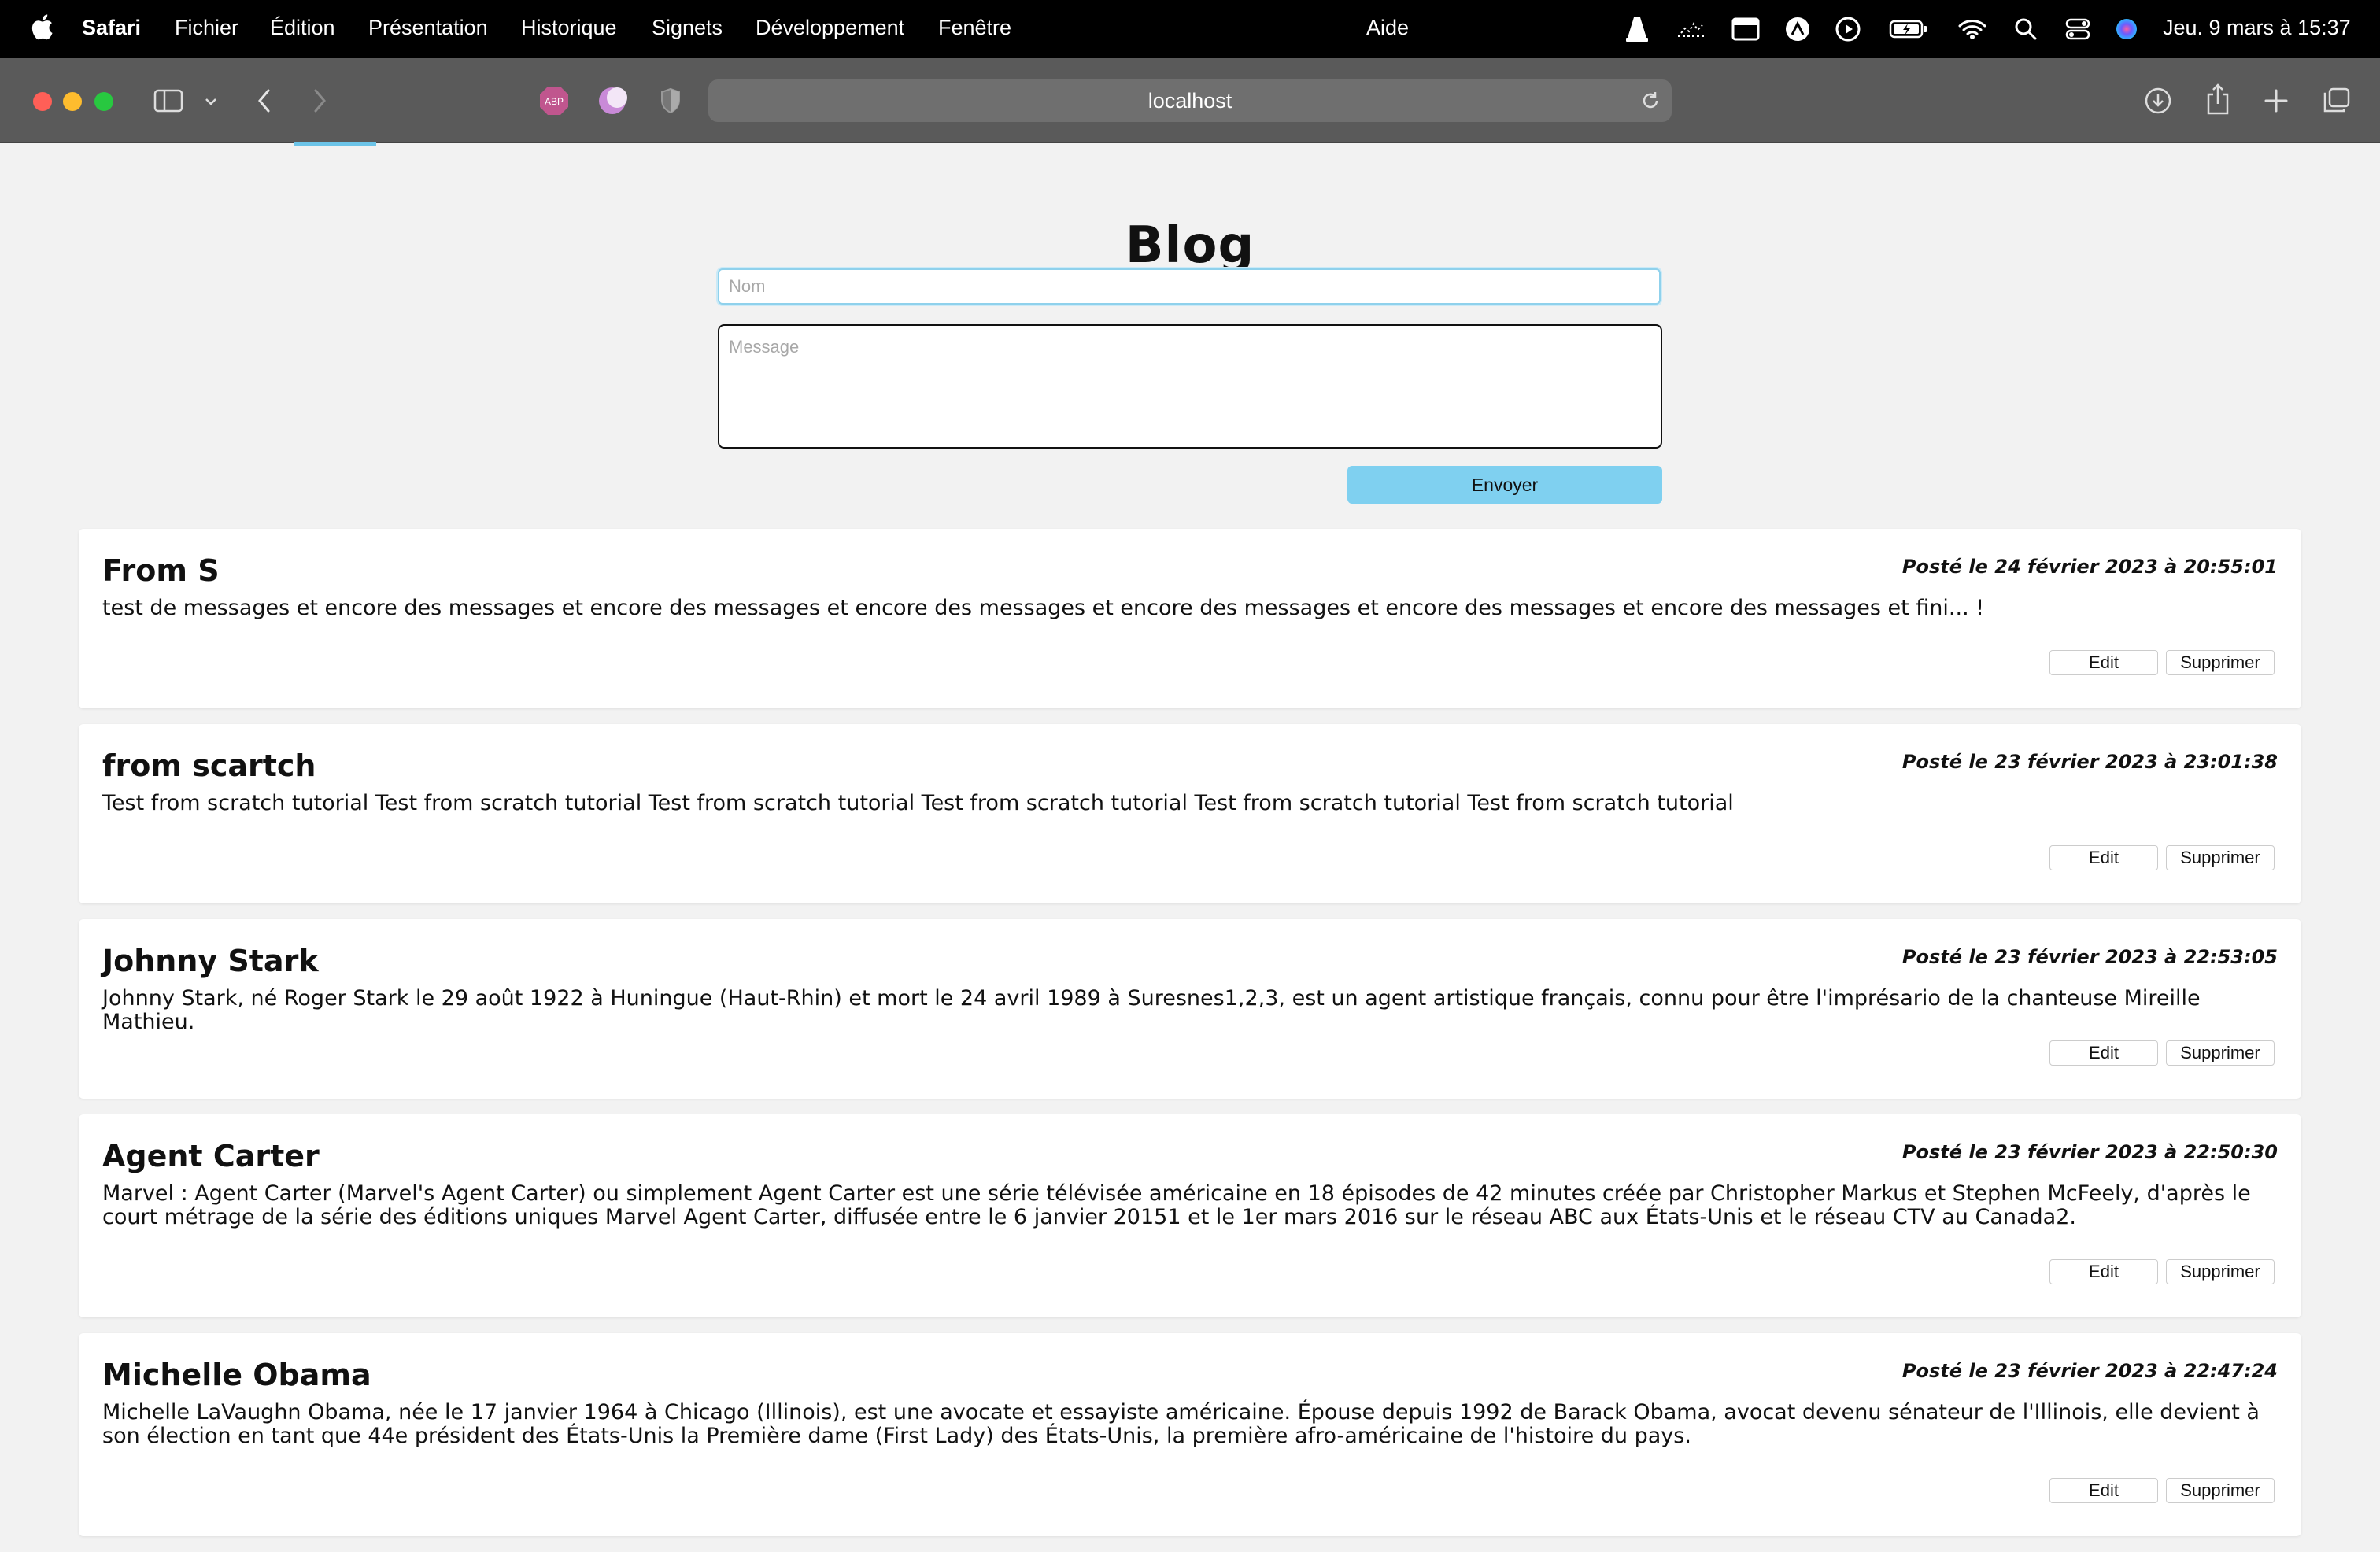 Image resolution: width=2380 pixels, height=1552 pixels. I want to click on sidebar-icon, so click(168, 100).